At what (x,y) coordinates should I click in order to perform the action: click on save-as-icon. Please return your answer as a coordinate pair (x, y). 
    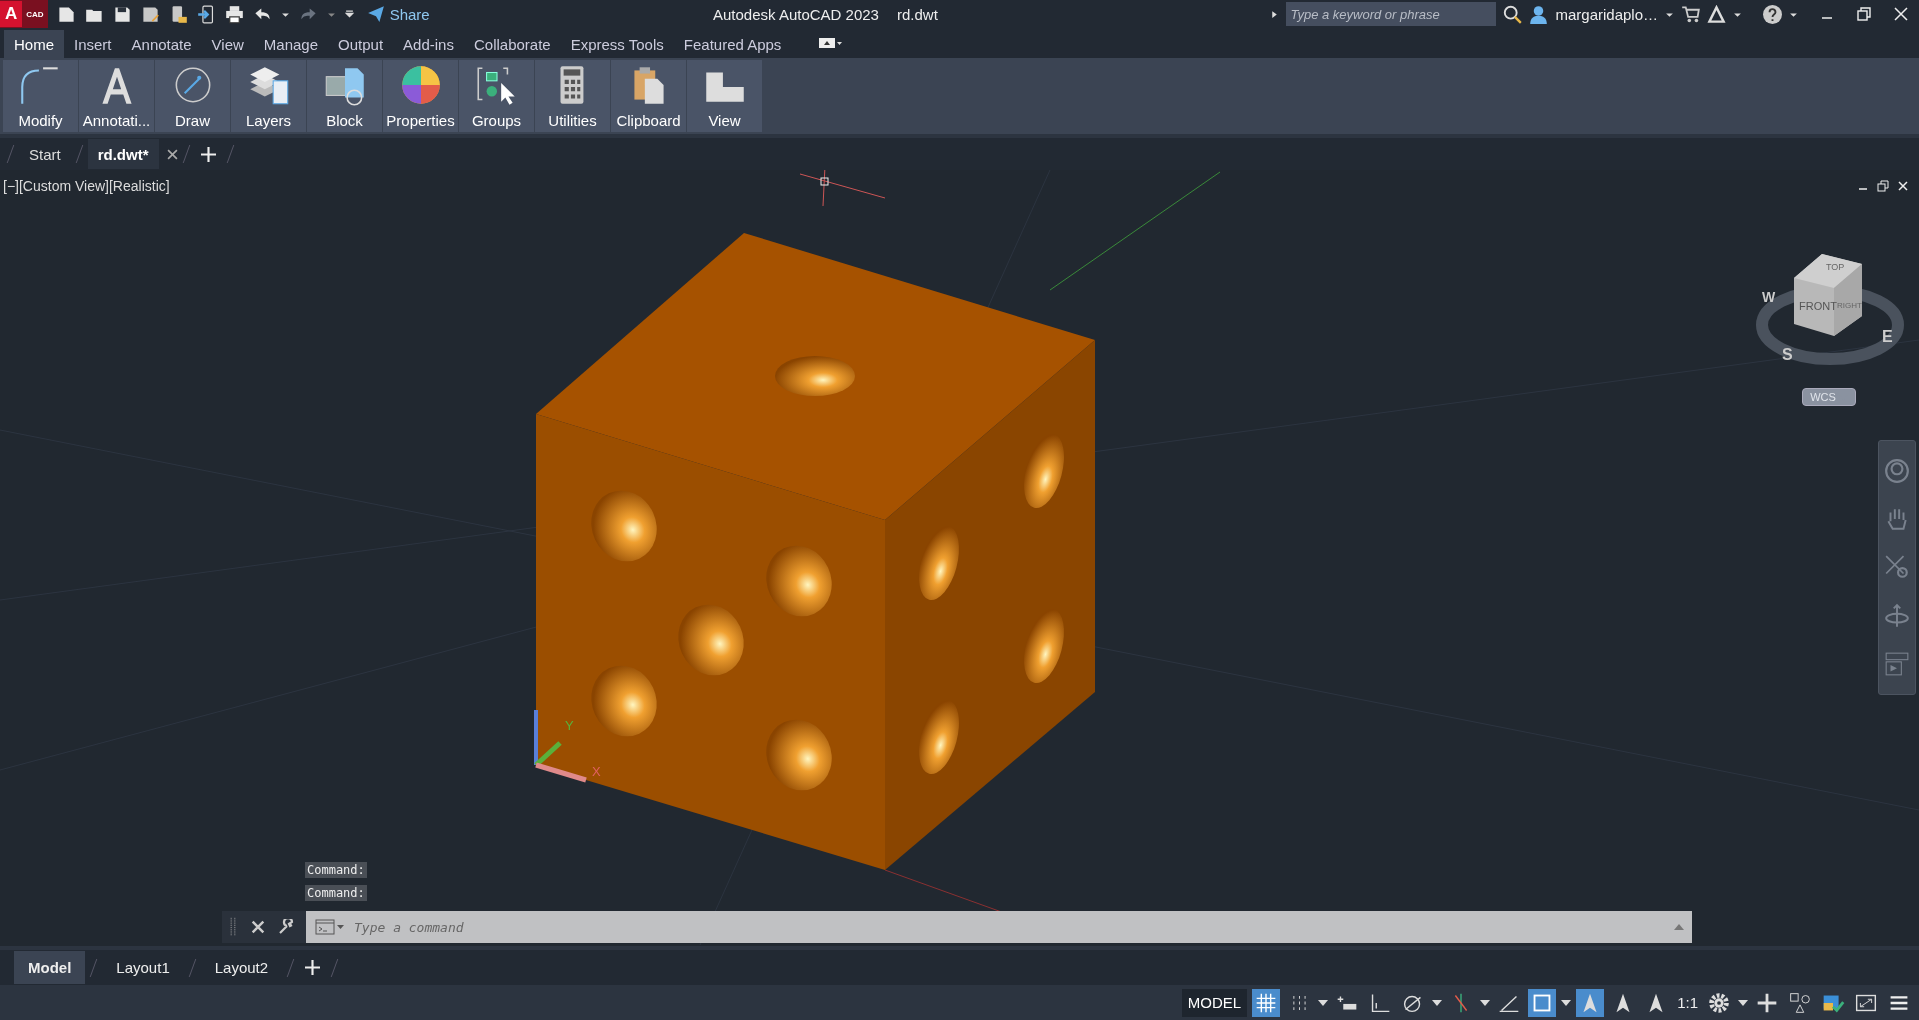
    Looking at the image, I should click on (150, 14).